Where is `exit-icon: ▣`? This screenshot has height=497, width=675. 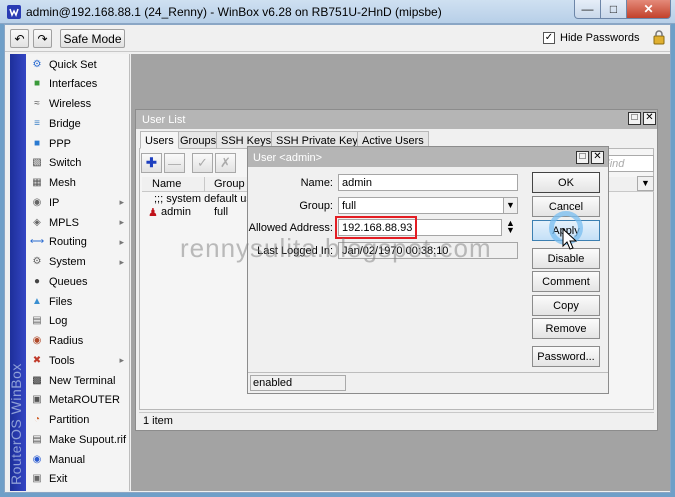
exit-icon: ▣ is located at coordinates (37, 479).